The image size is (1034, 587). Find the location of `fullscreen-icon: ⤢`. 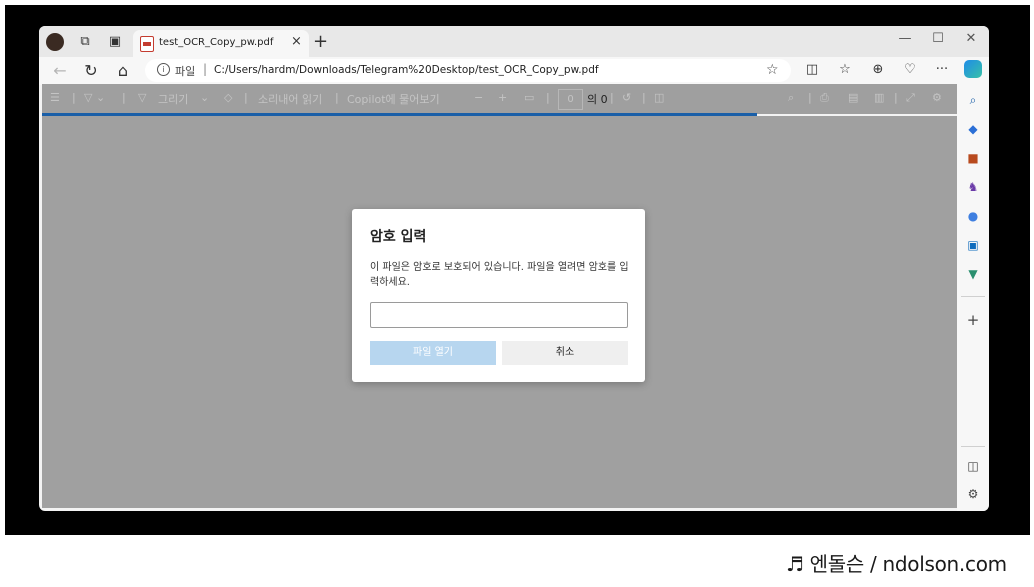

fullscreen-icon: ⤢ is located at coordinates (910, 98).